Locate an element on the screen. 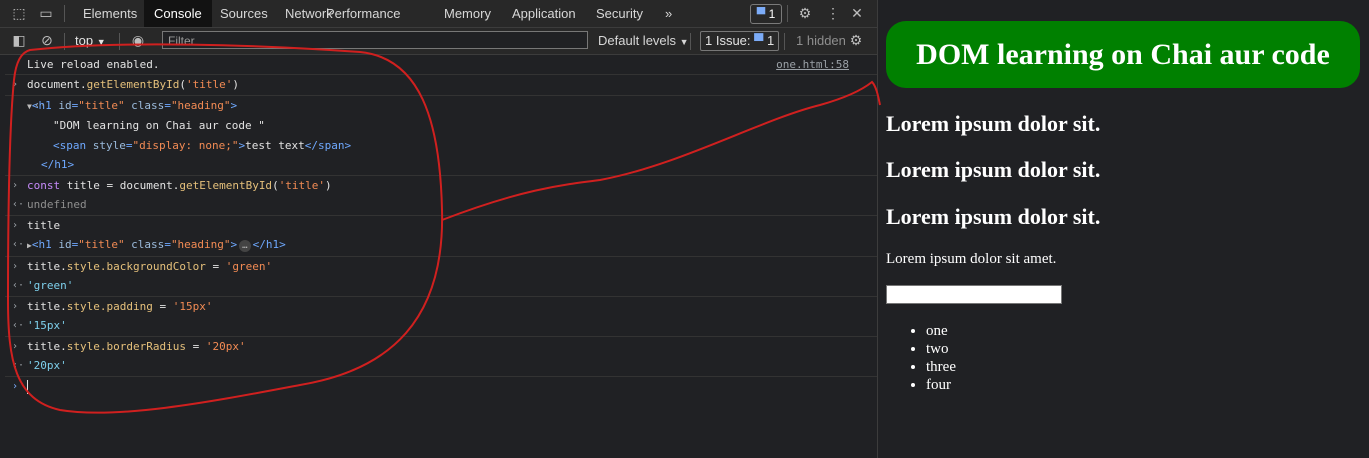  tab-memory: Memory is located at coordinates (467, 13).